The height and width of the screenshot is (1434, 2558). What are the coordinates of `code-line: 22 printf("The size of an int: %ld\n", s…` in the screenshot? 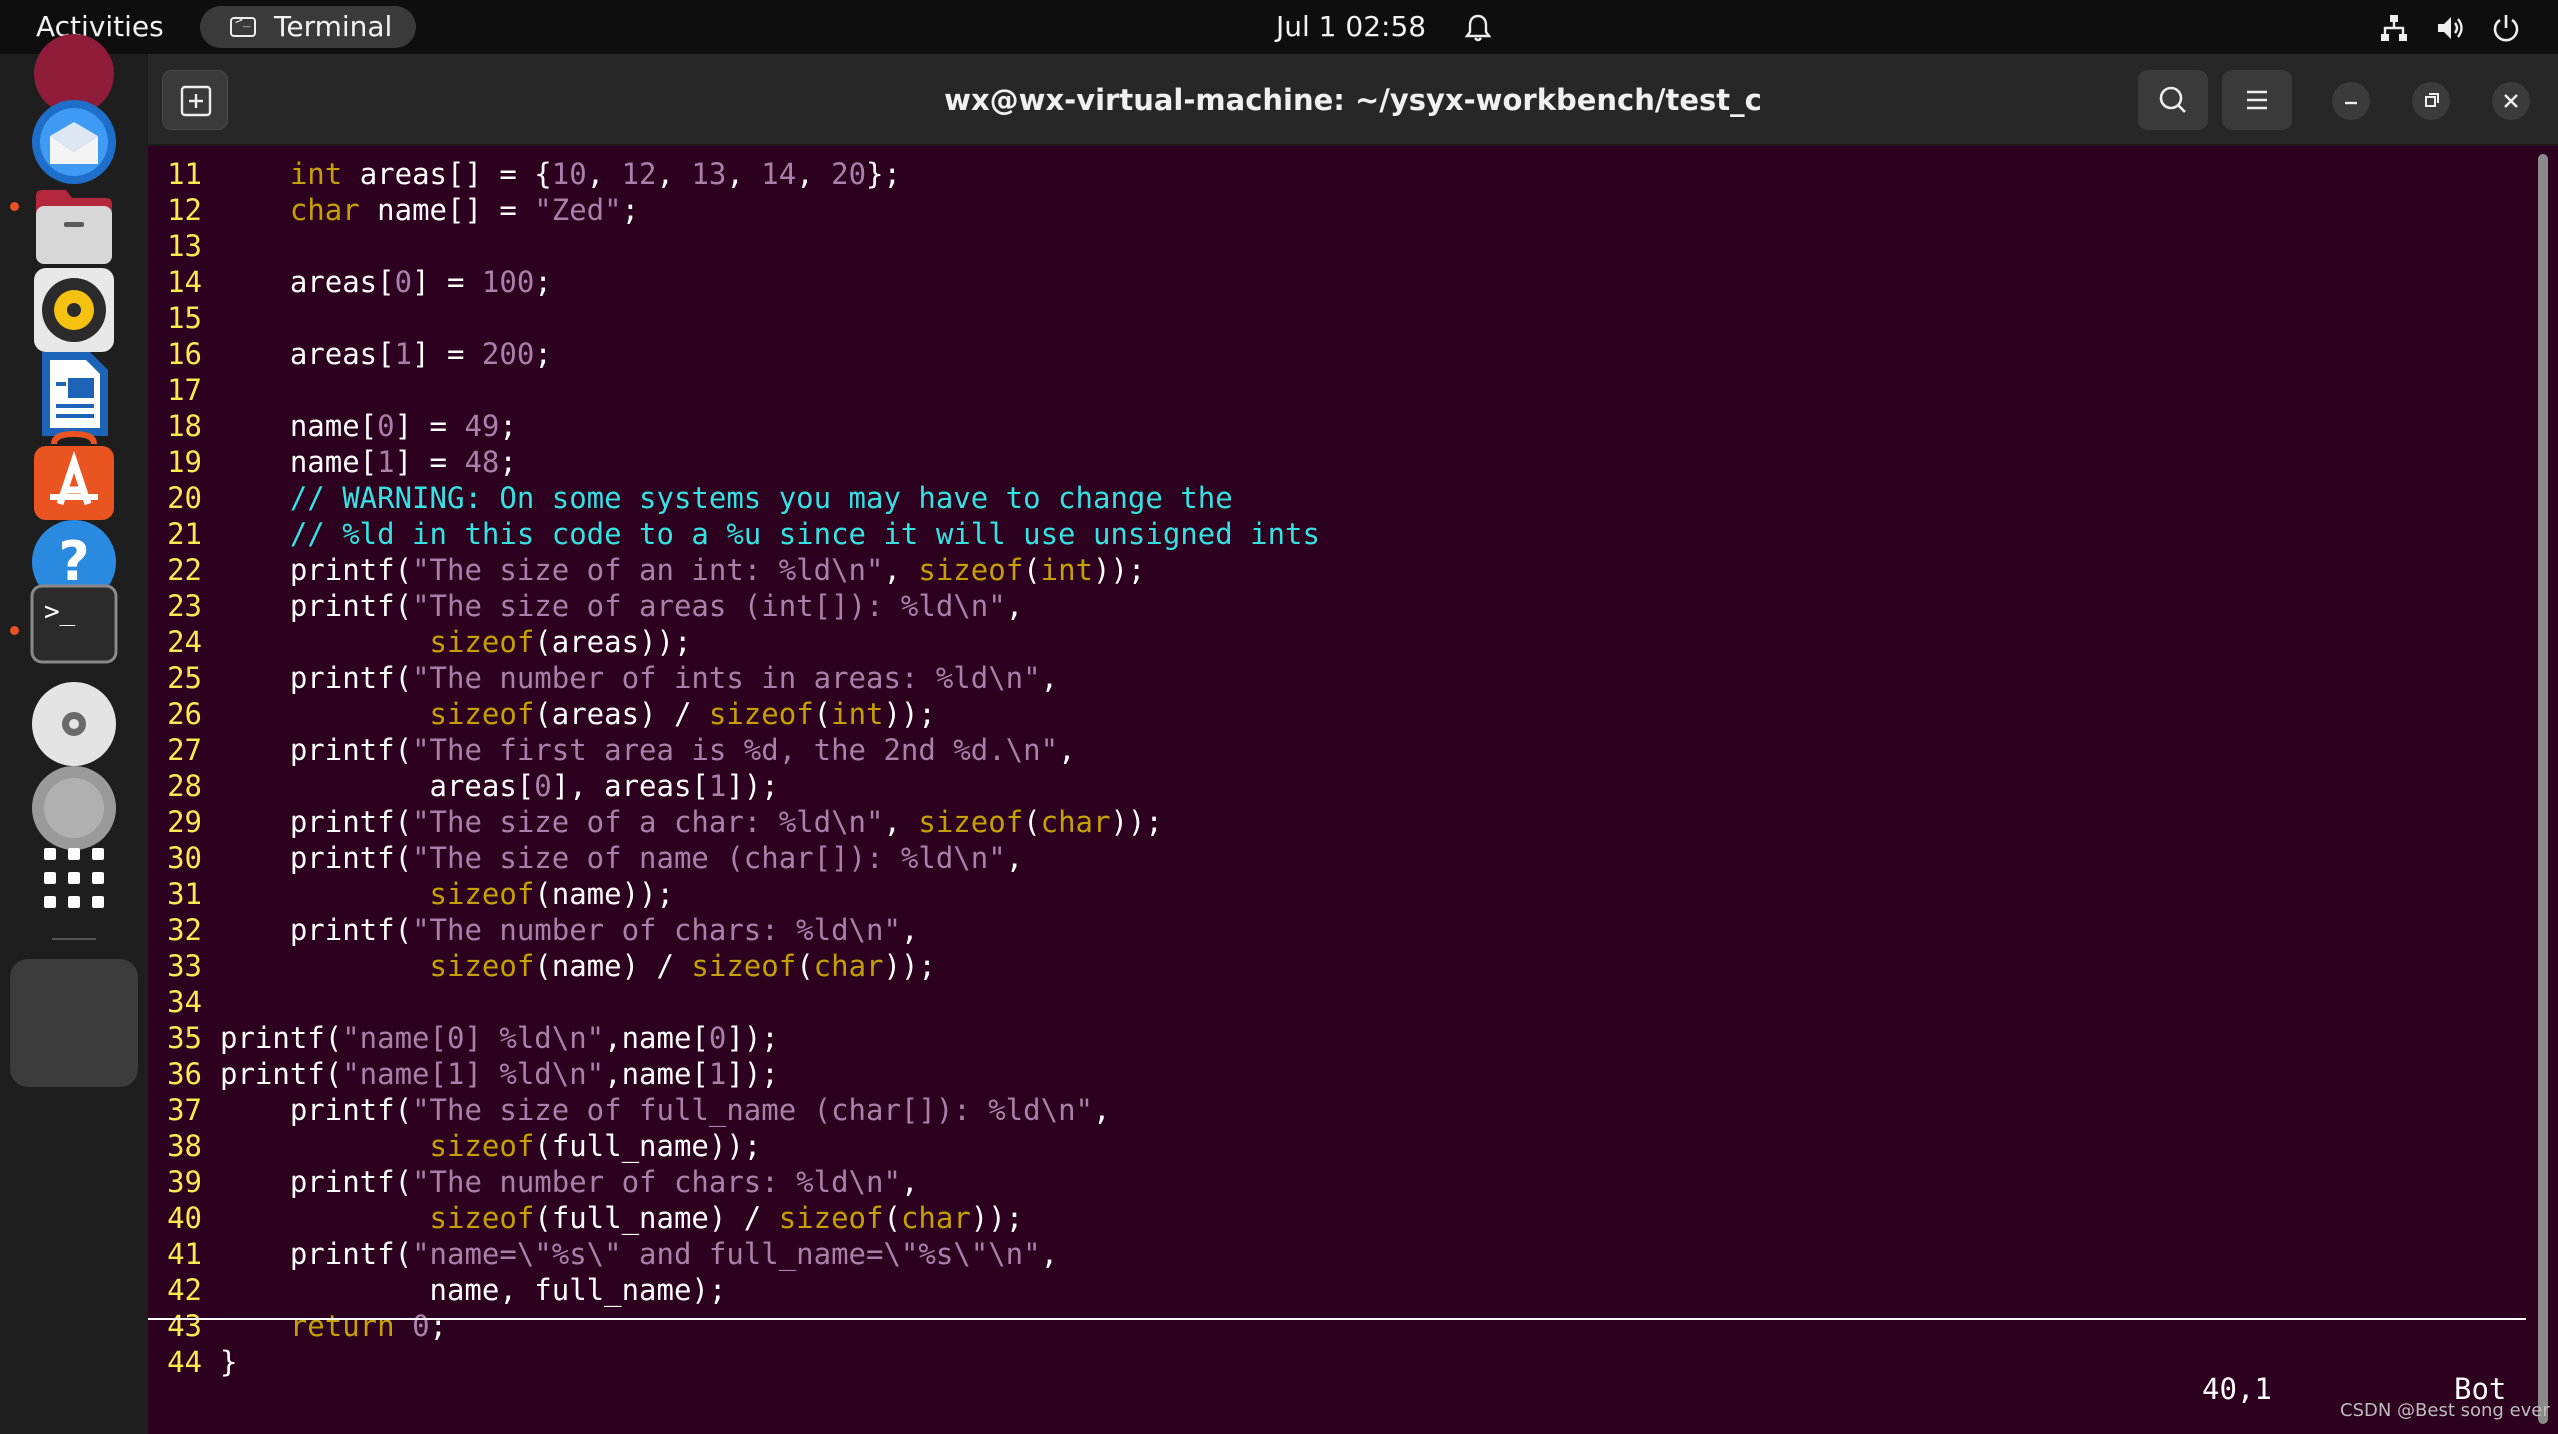 It's located at (646, 570).